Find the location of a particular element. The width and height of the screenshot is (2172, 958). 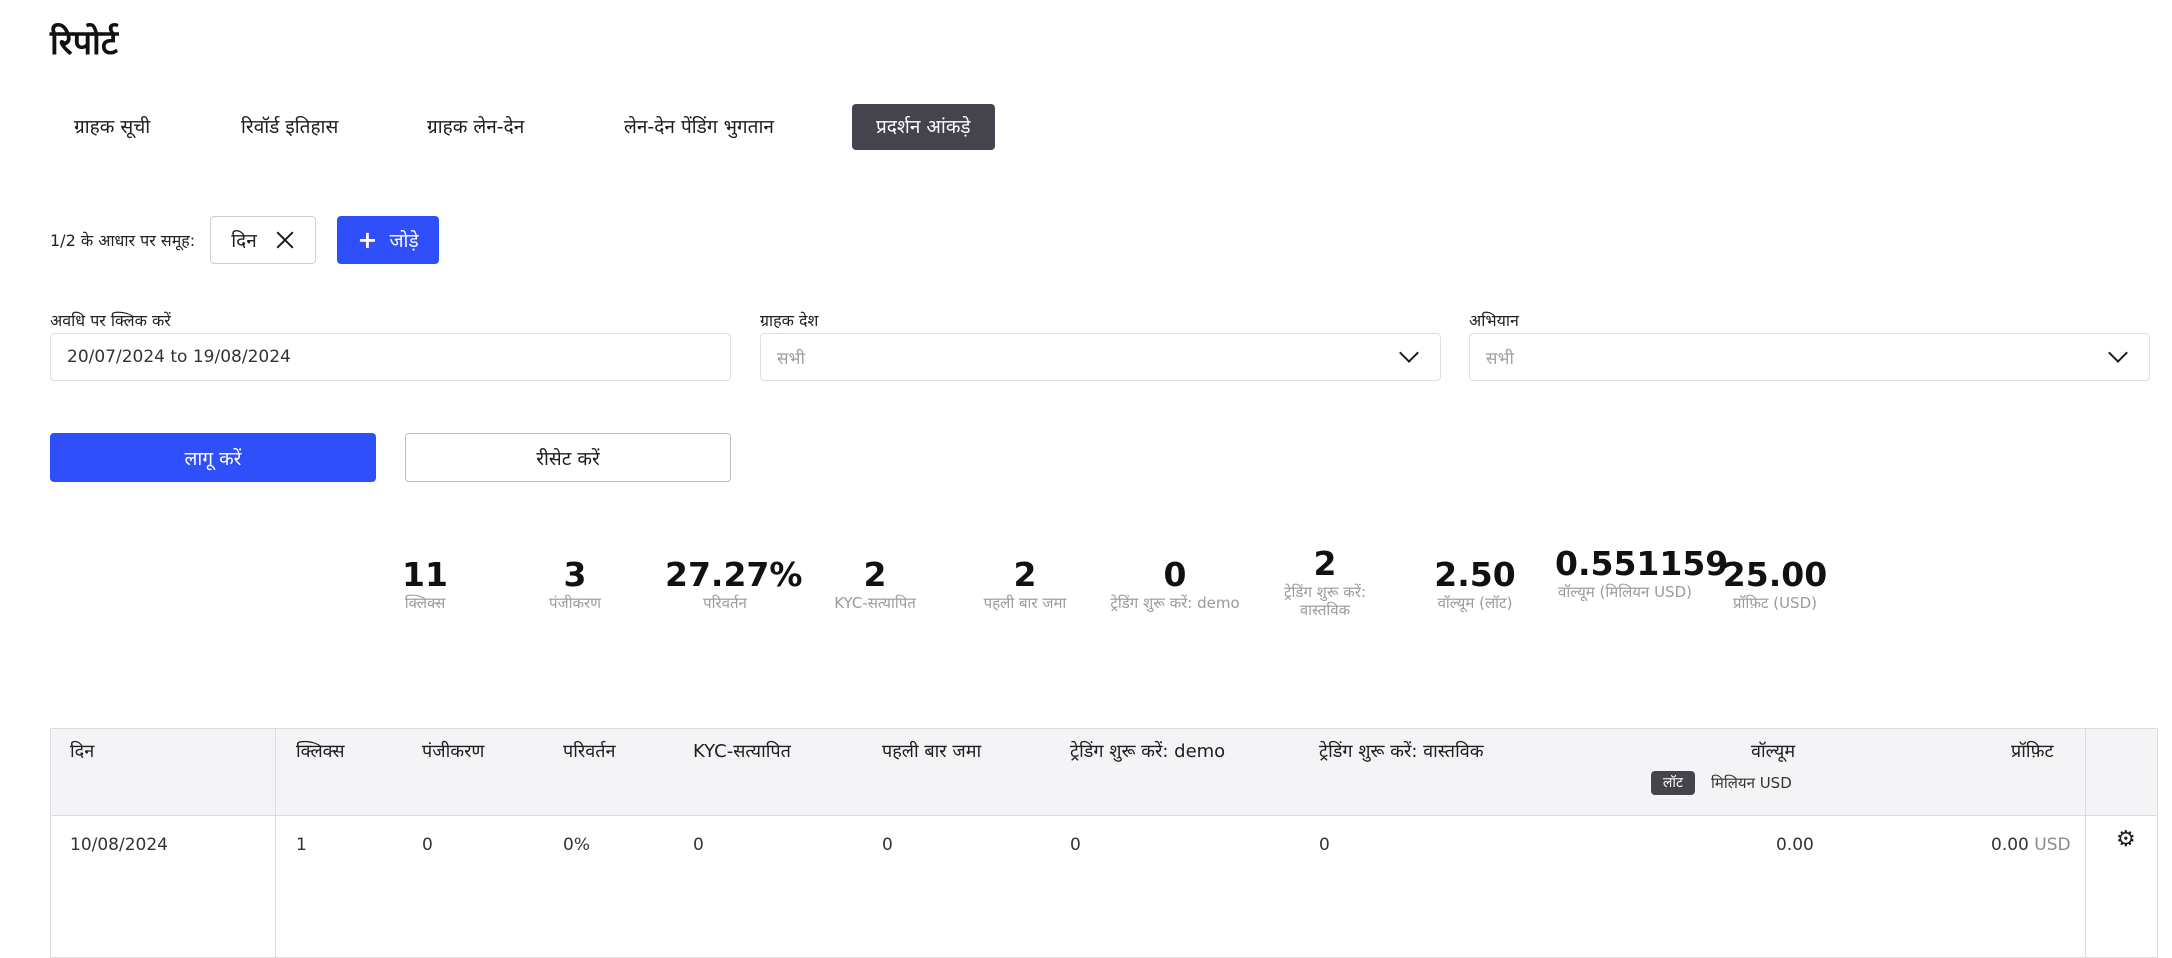

country-select: सभी is located at coordinates (1100, 357).